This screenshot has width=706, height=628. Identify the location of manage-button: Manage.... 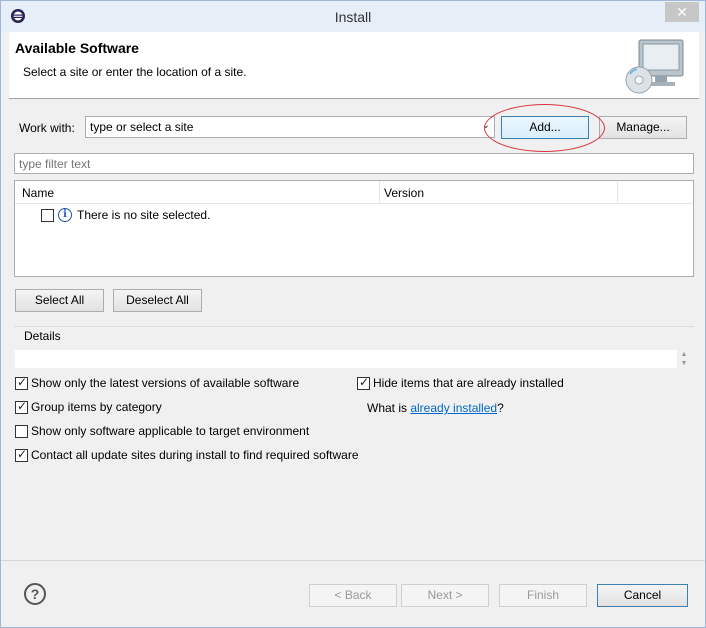
(643, 127).